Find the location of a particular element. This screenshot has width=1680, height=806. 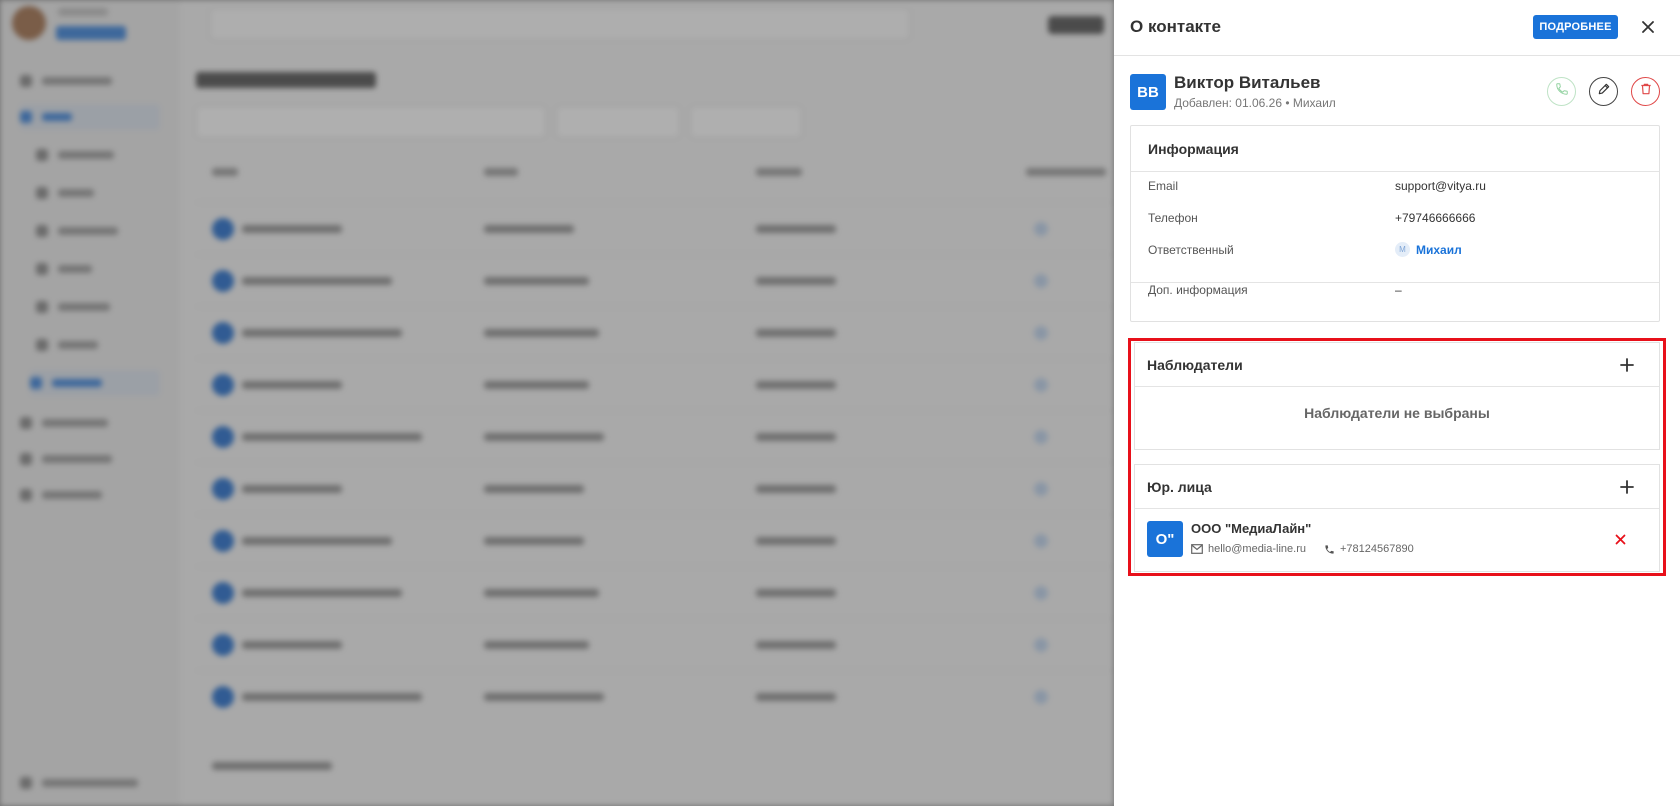

org-name: ООО "МедиаЛайн" is located at coordinates (1251, 528).